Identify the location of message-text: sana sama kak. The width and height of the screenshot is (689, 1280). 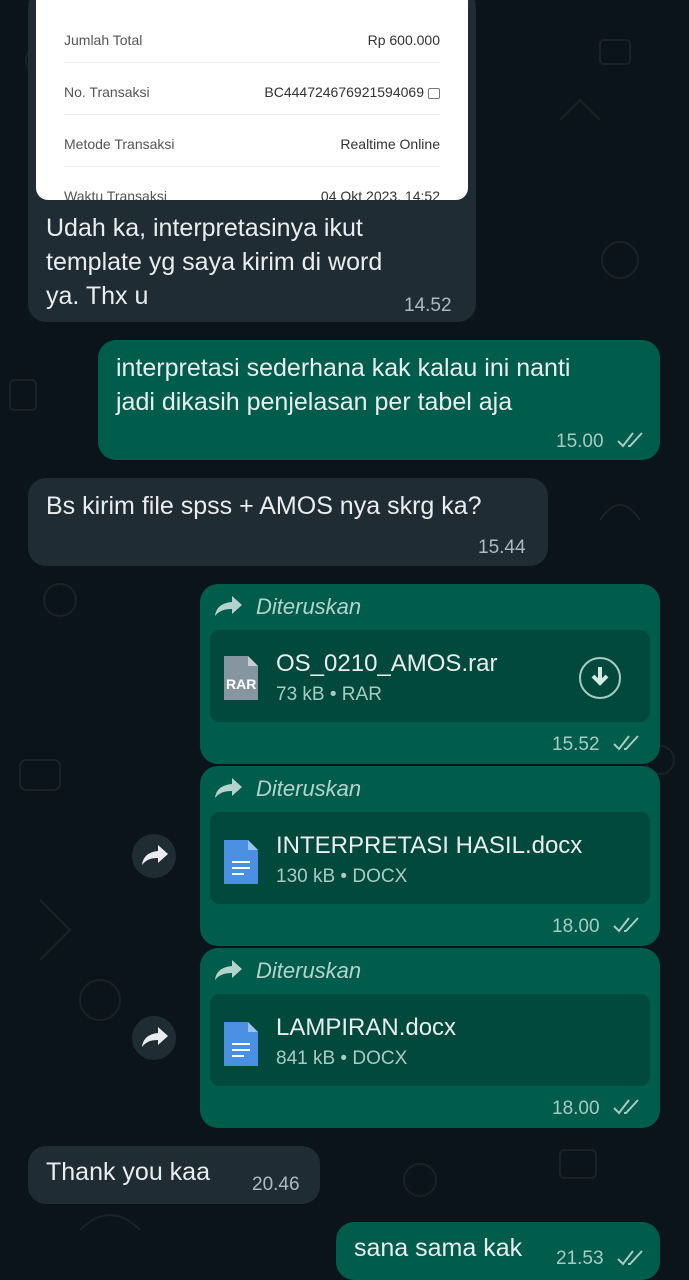
(438, 1248).